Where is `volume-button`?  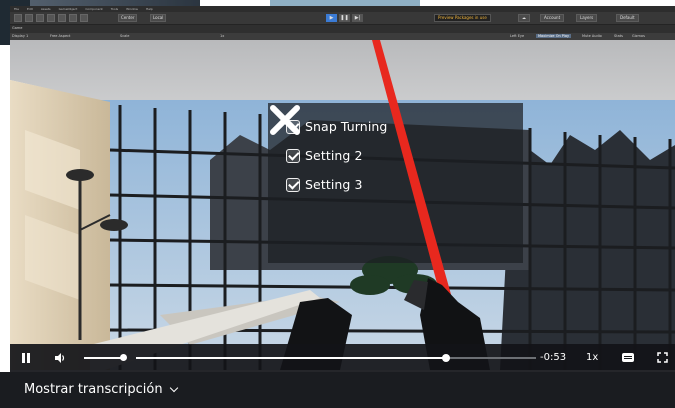 volume-button is located at coordinates (60, 358).